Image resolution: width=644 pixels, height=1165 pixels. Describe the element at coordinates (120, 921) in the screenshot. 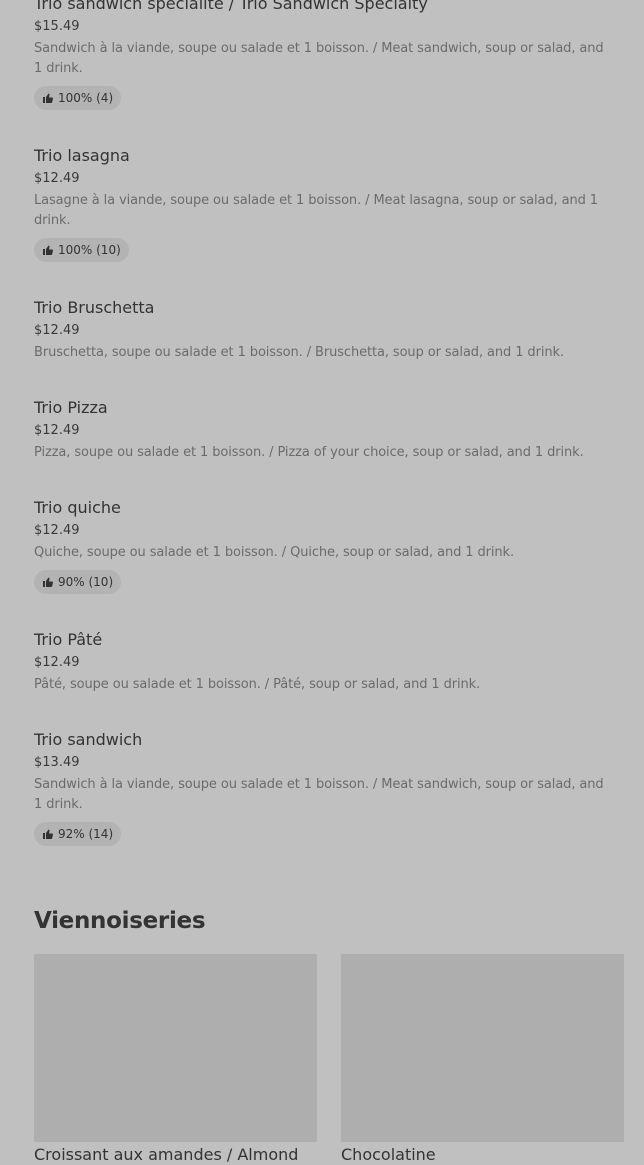

I see `section-title-viennoiseries: Viennoiseries` at that location.